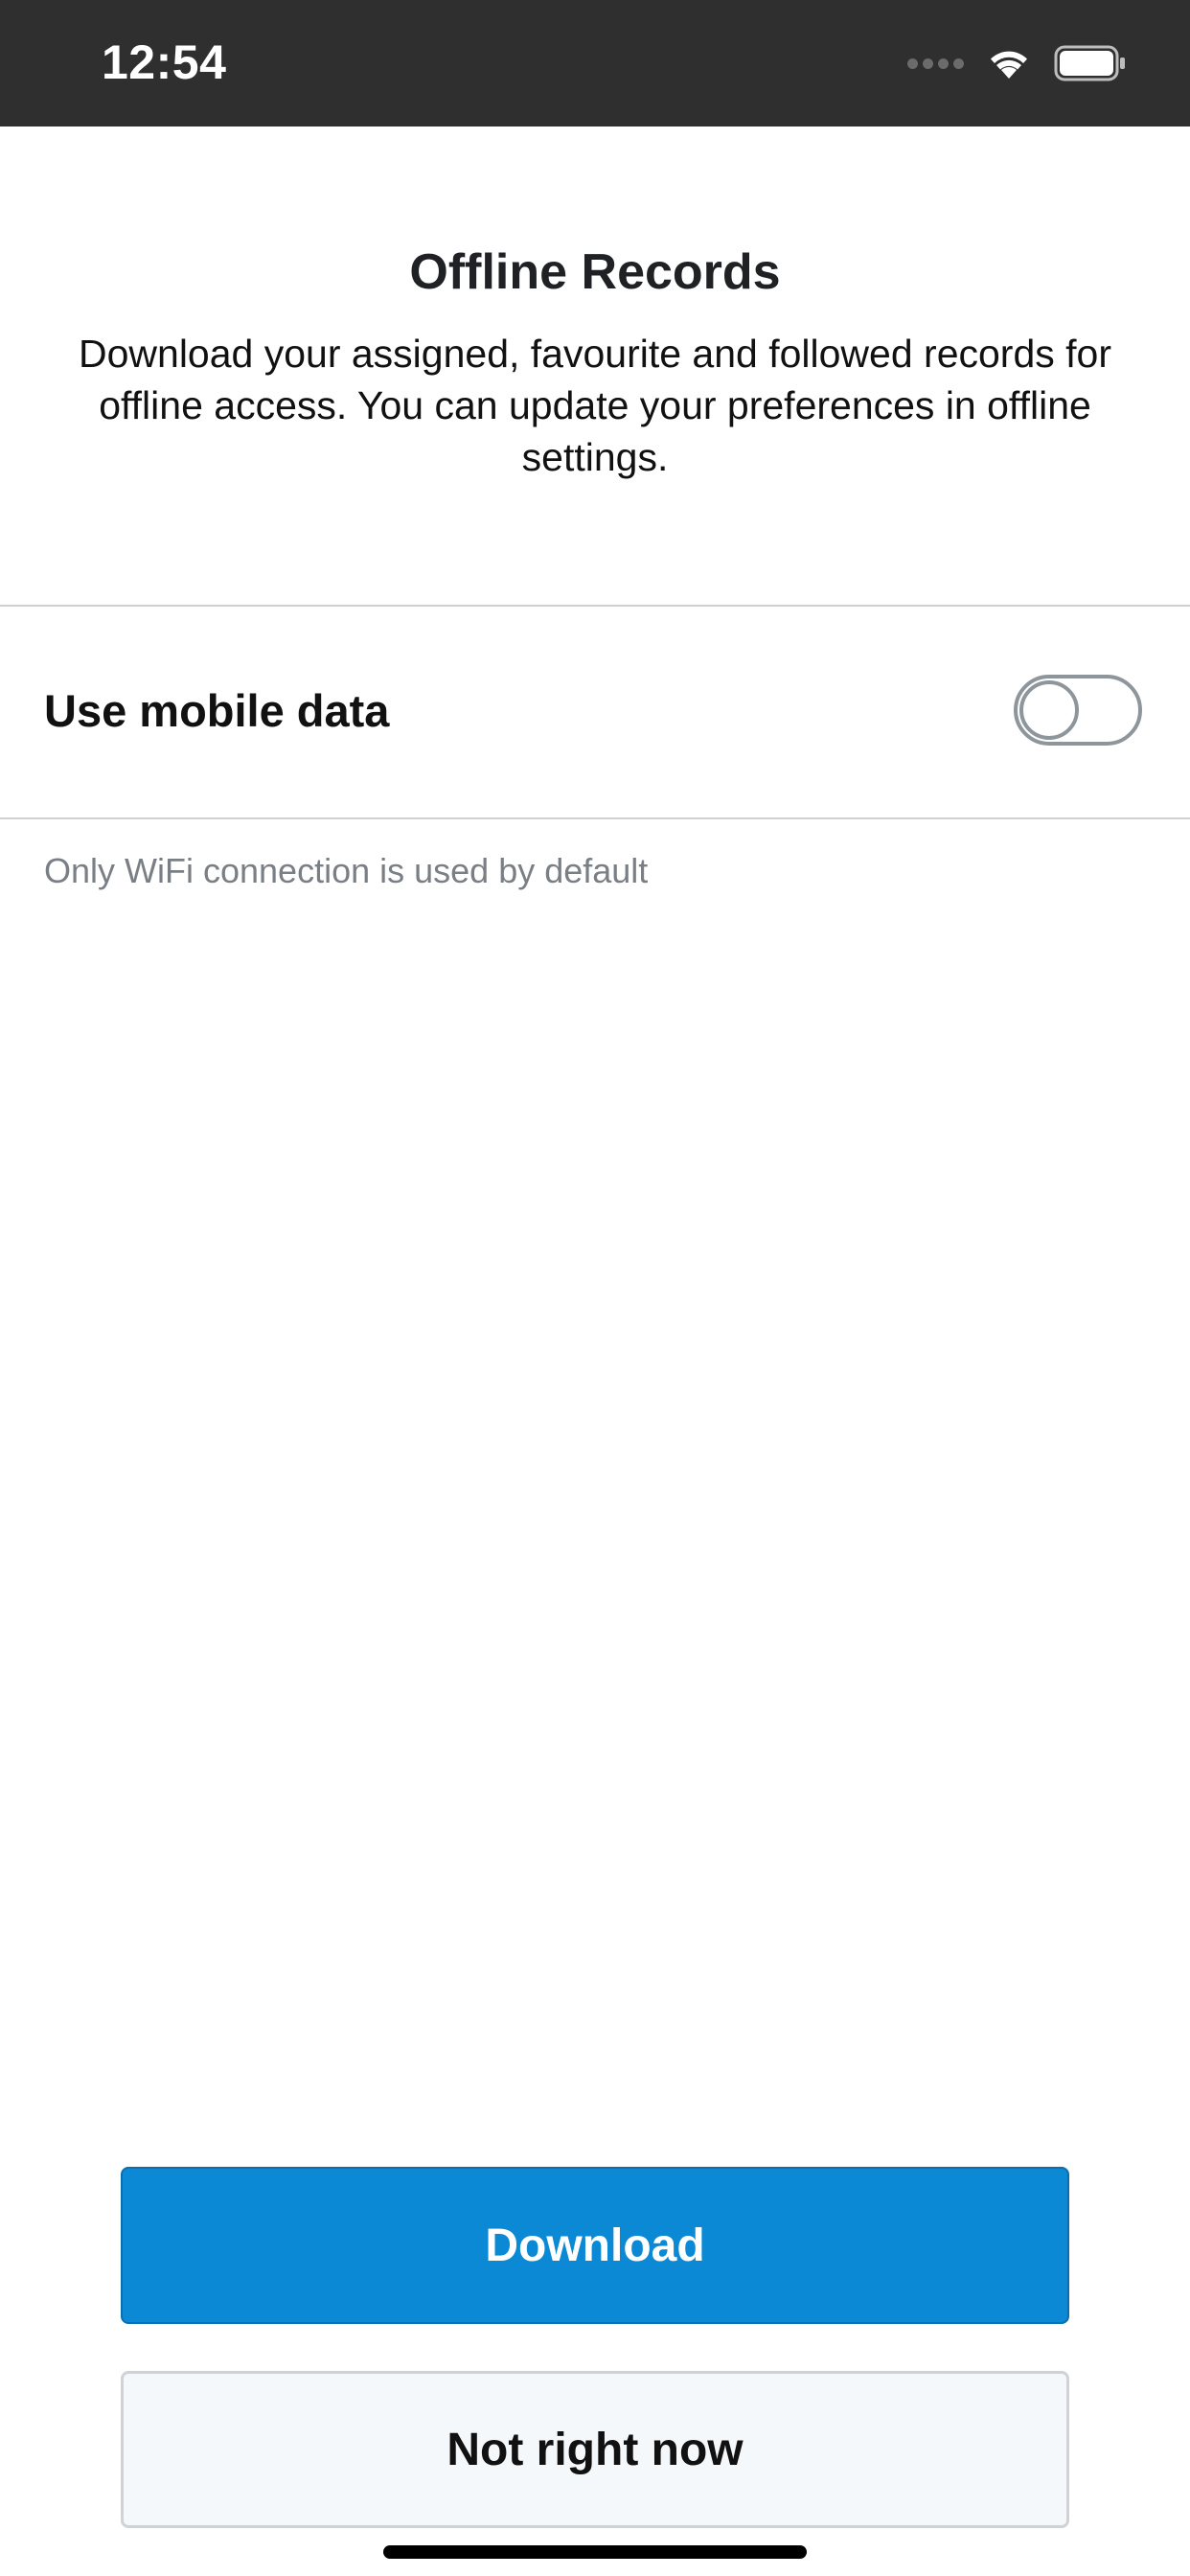  I want to click on mobile-data-toggle, so click(1078, 711).